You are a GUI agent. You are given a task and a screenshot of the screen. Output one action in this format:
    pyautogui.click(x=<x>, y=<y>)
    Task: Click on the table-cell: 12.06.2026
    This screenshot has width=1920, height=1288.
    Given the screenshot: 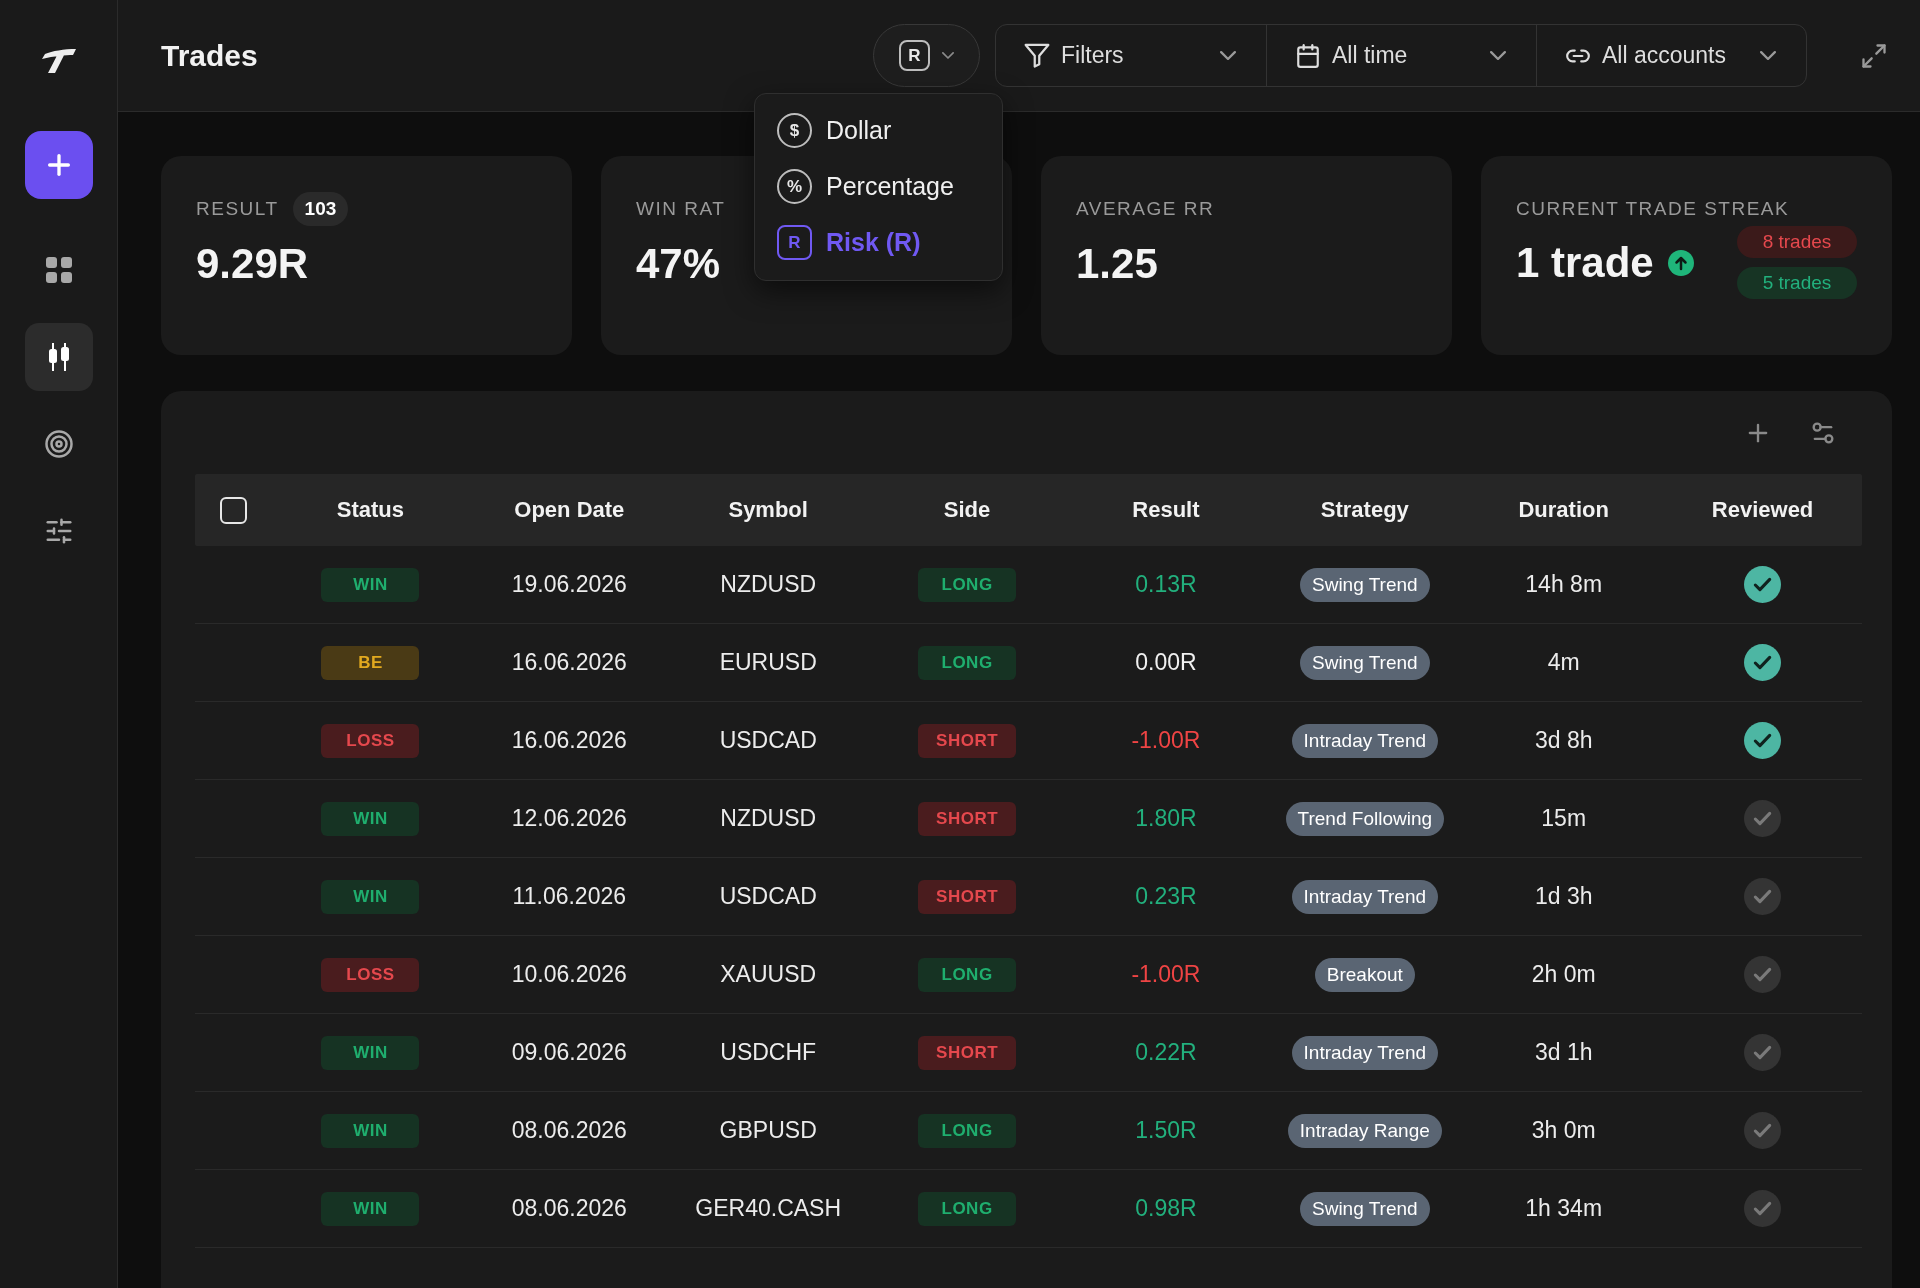 What is the action you would take?
    pyautogui.click(x=569, y=818)
    